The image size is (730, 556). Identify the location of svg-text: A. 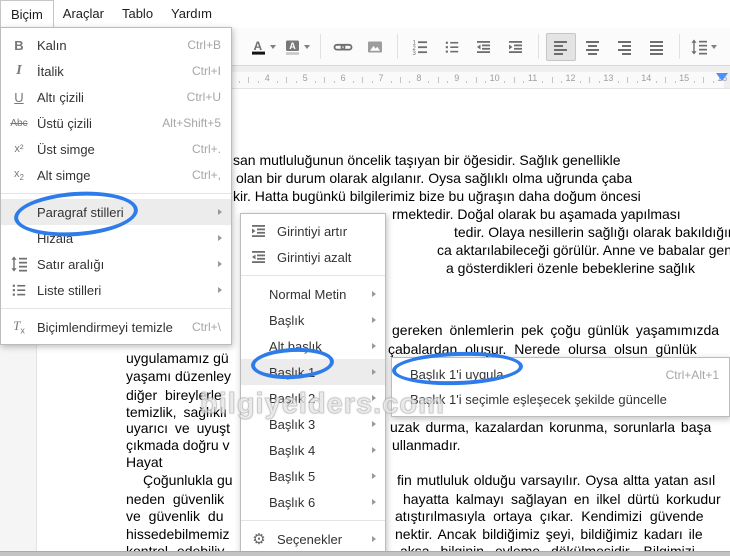
(292, 45).